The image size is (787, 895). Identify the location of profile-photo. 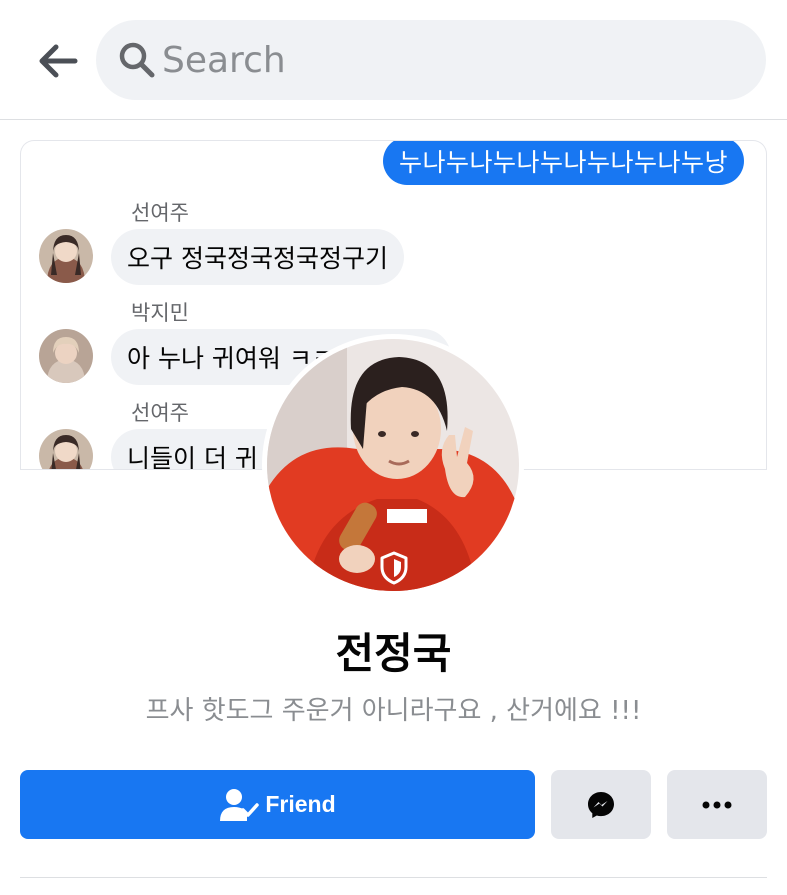
(393, 465).